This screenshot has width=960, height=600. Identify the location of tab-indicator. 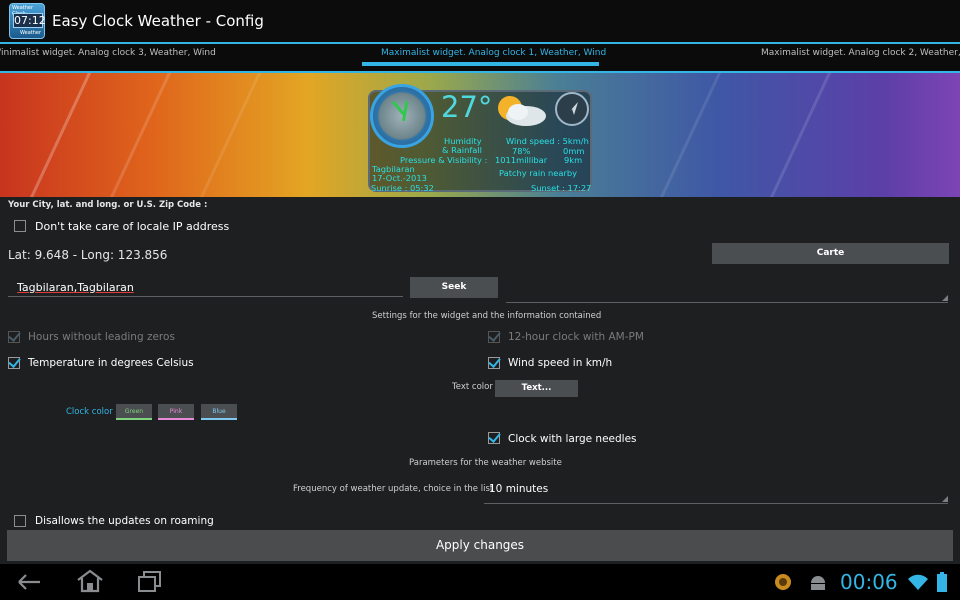
(480, 64).